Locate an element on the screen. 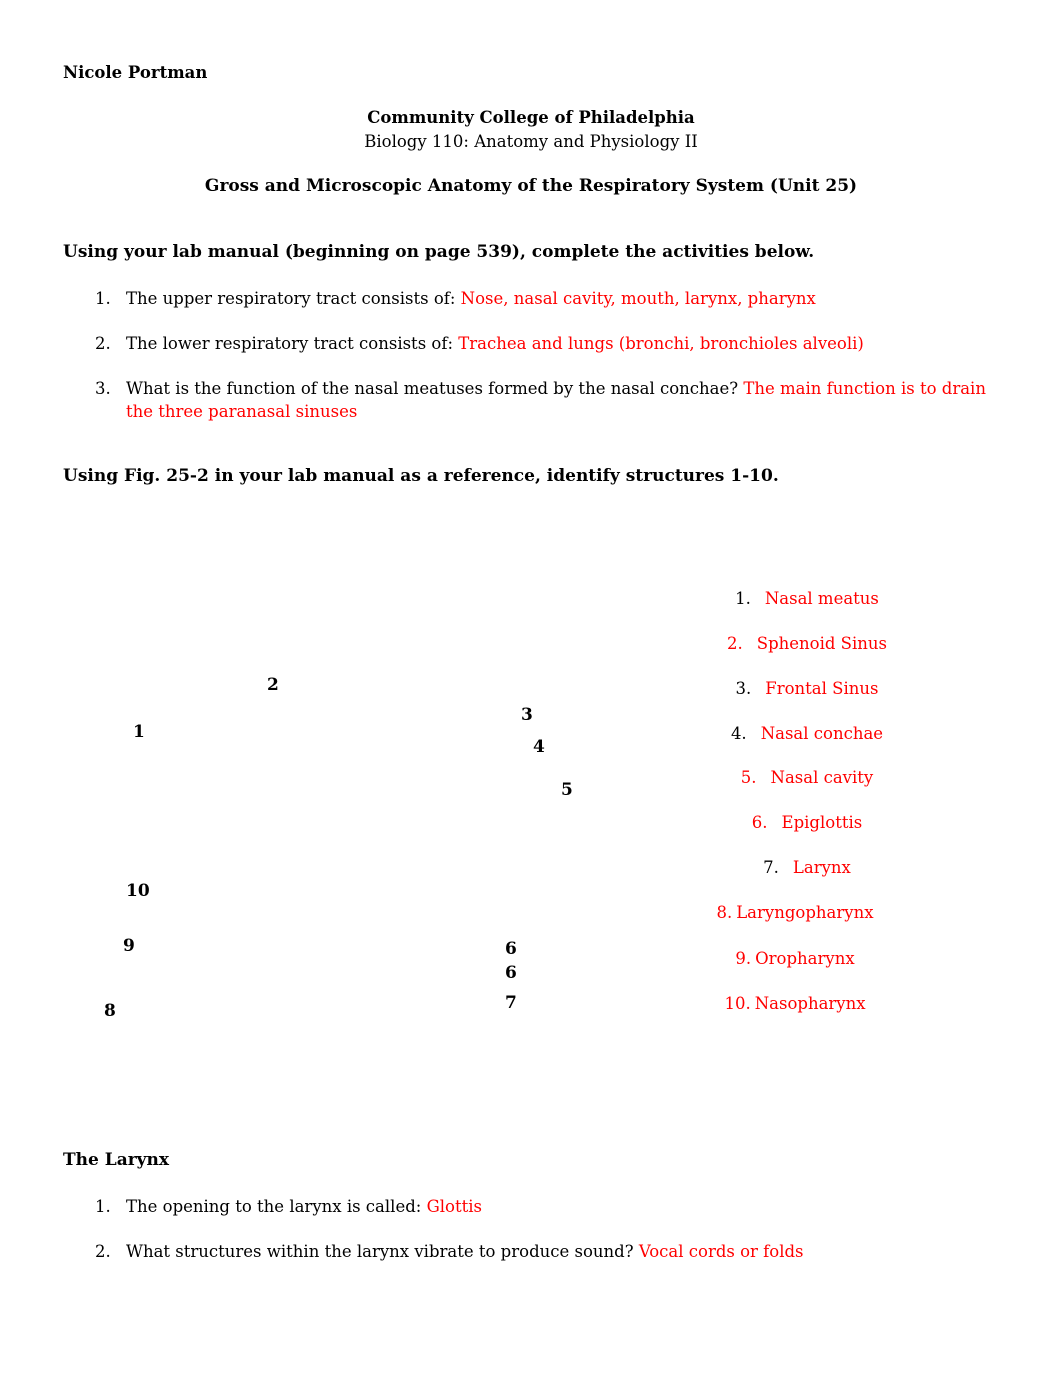 This screenshot has height=1377, width=1062. answer-number: 10. is located at coordinates (737, 1003).